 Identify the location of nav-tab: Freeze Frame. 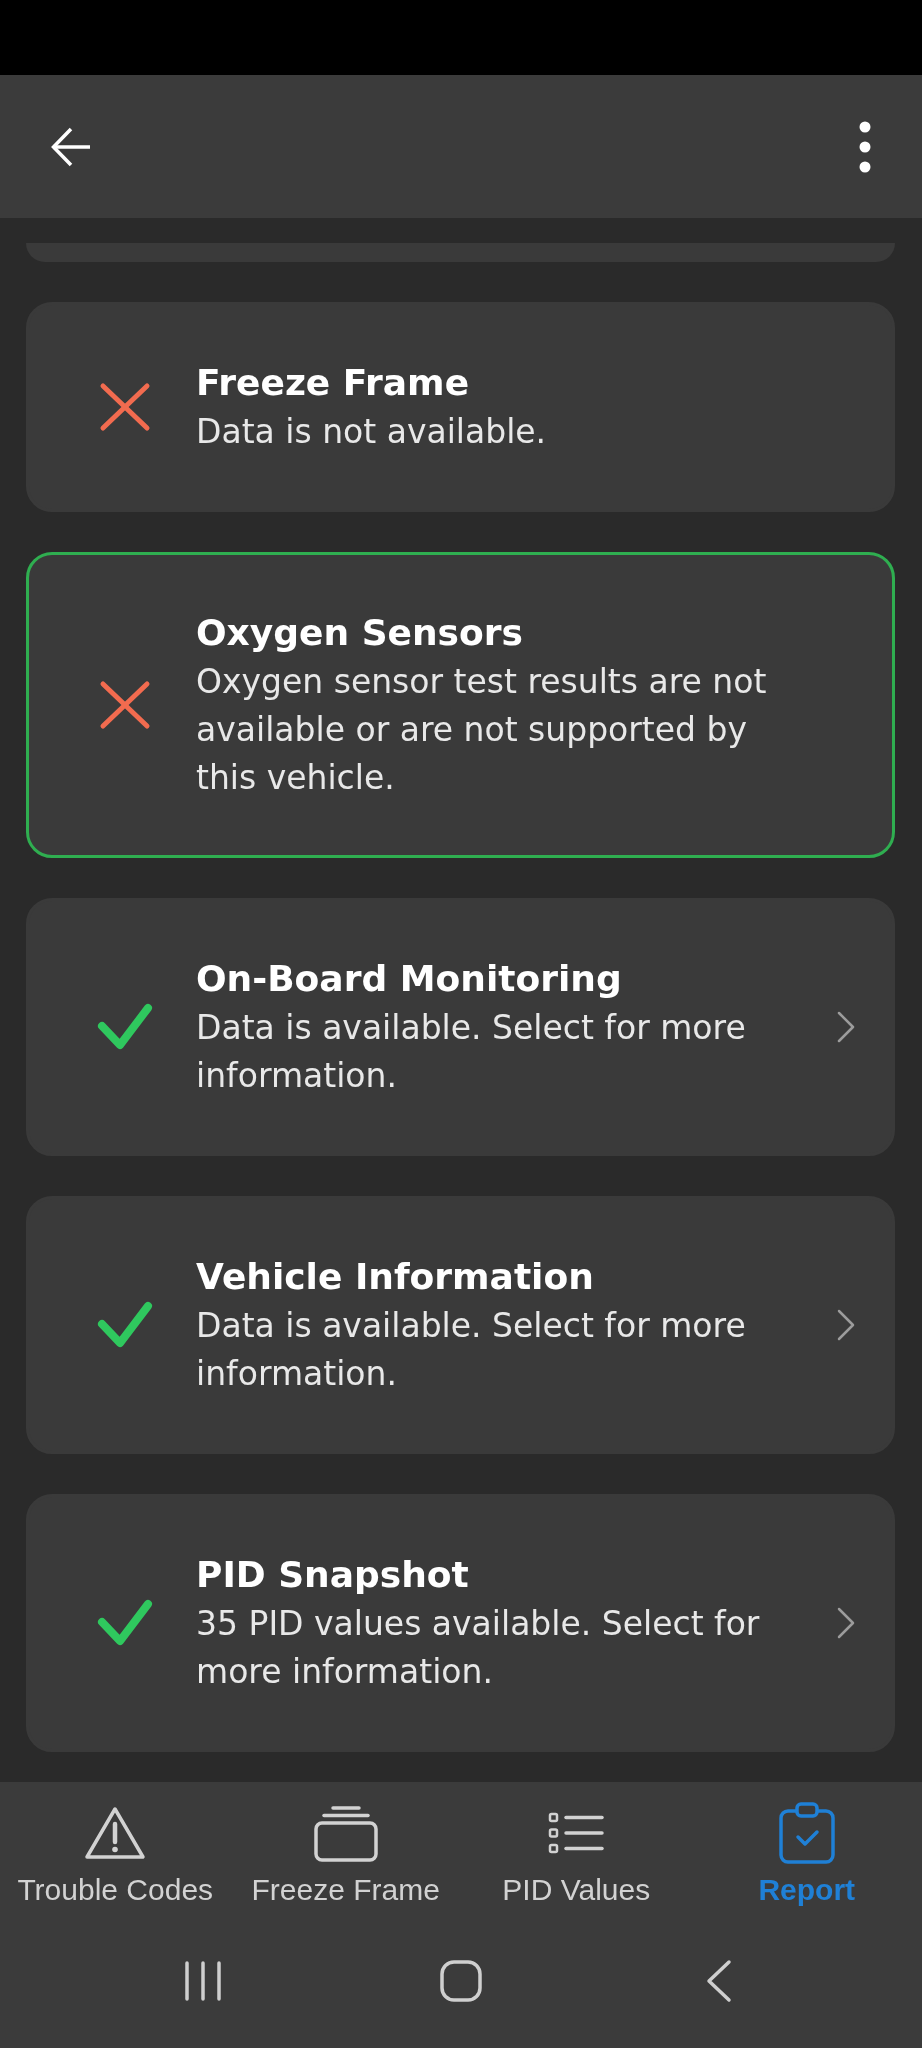
(345, 1852).